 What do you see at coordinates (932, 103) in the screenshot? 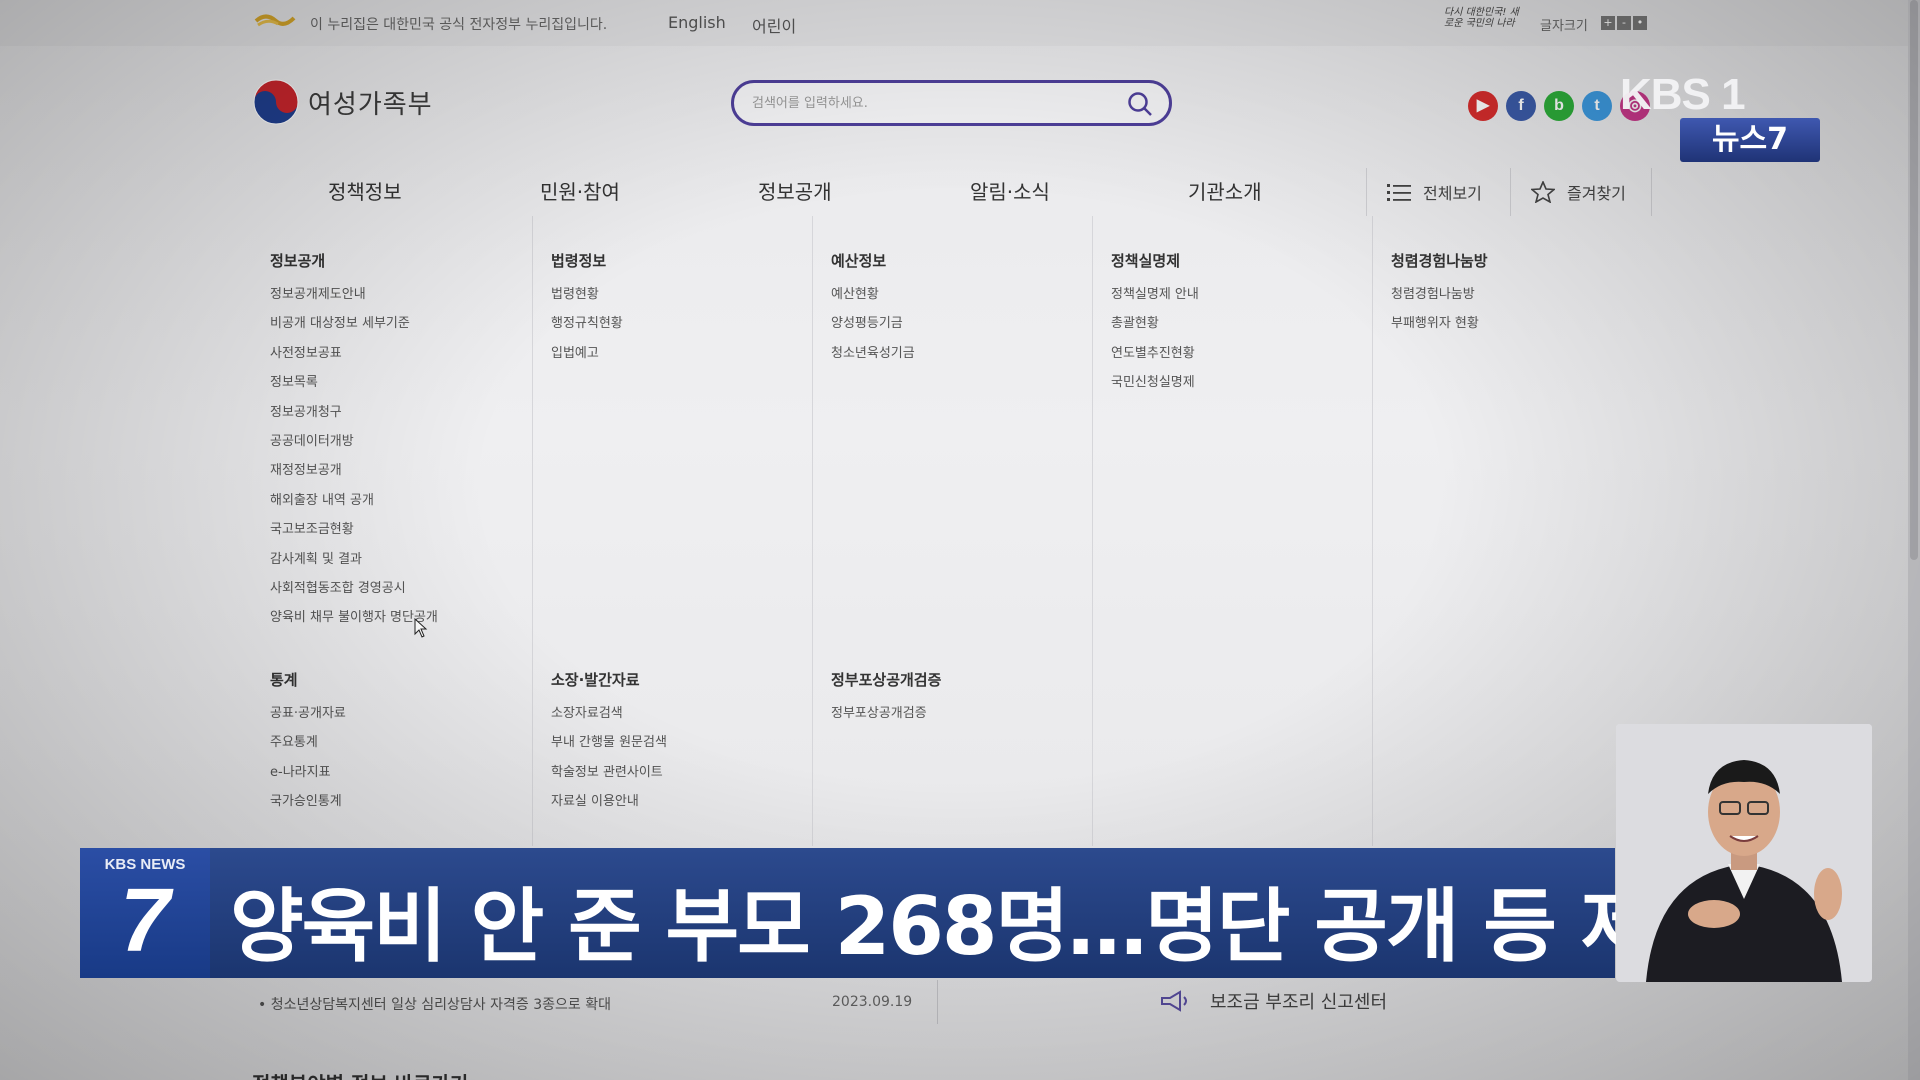
I see `search-input` at bounding box center [932, 103].